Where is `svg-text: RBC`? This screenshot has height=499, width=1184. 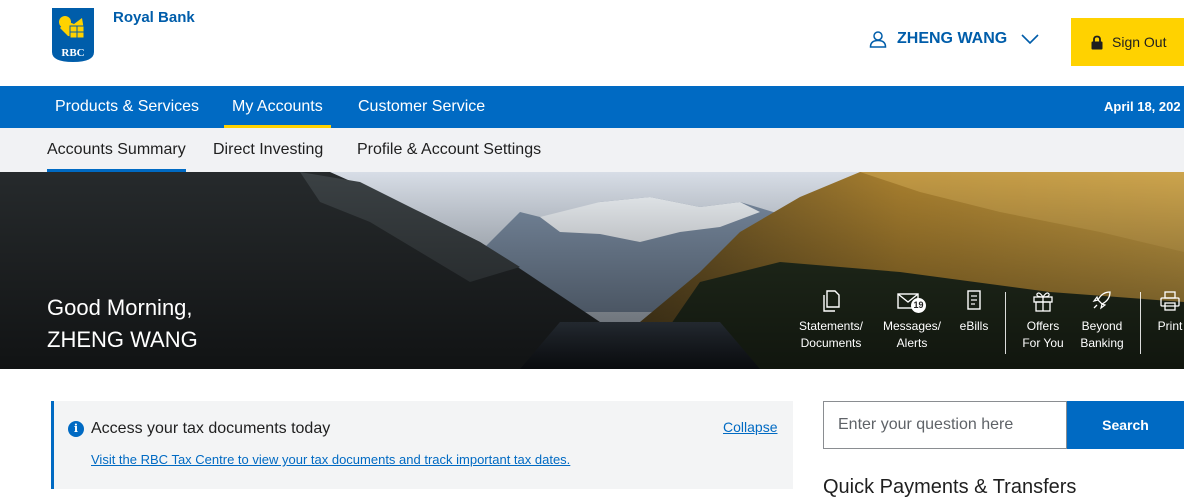
svg-text: RBC is located at coordinates (72, 53).